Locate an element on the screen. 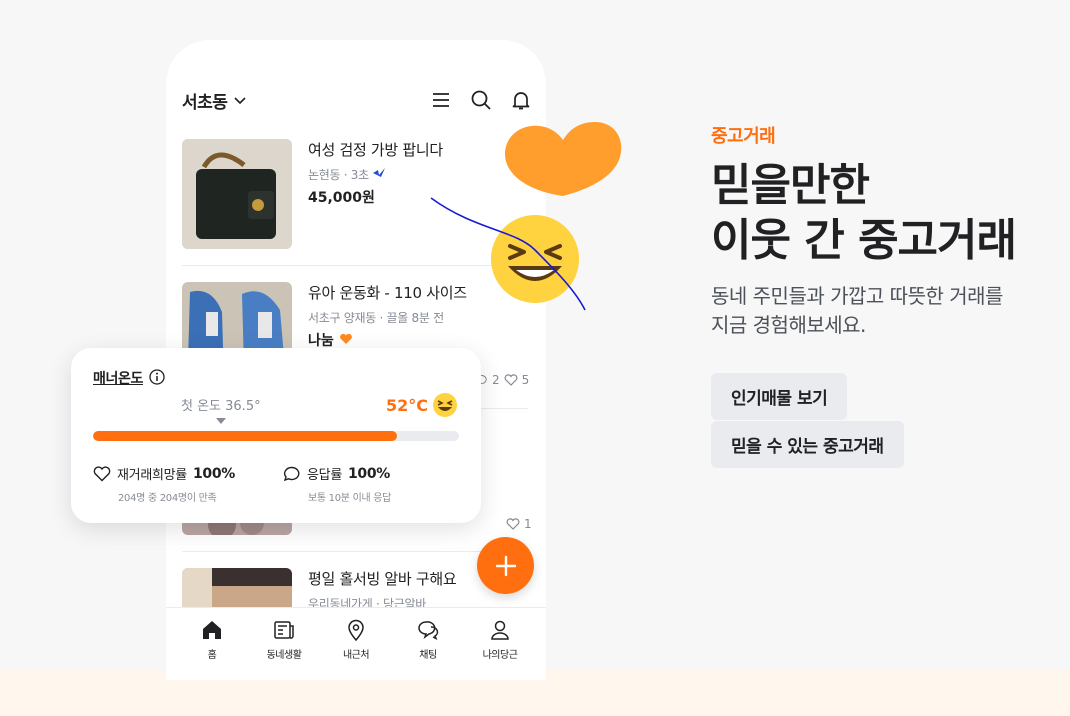 The image size is (1070, 716). first-temperature: 첫 온도 36.5° is located at coordinates (221, 406).